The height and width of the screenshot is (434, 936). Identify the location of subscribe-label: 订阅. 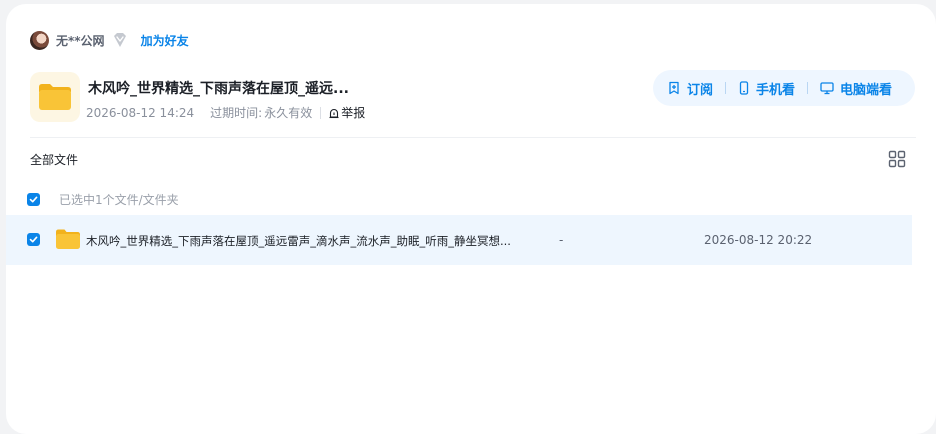
(700, 90).